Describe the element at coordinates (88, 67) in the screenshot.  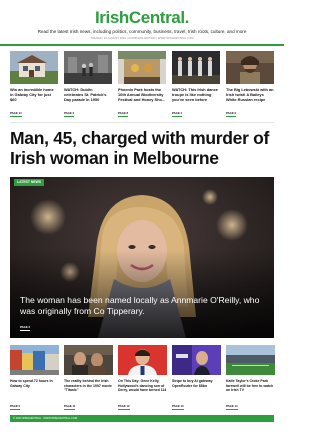
I see `story-thumbnail-parade` at that location.